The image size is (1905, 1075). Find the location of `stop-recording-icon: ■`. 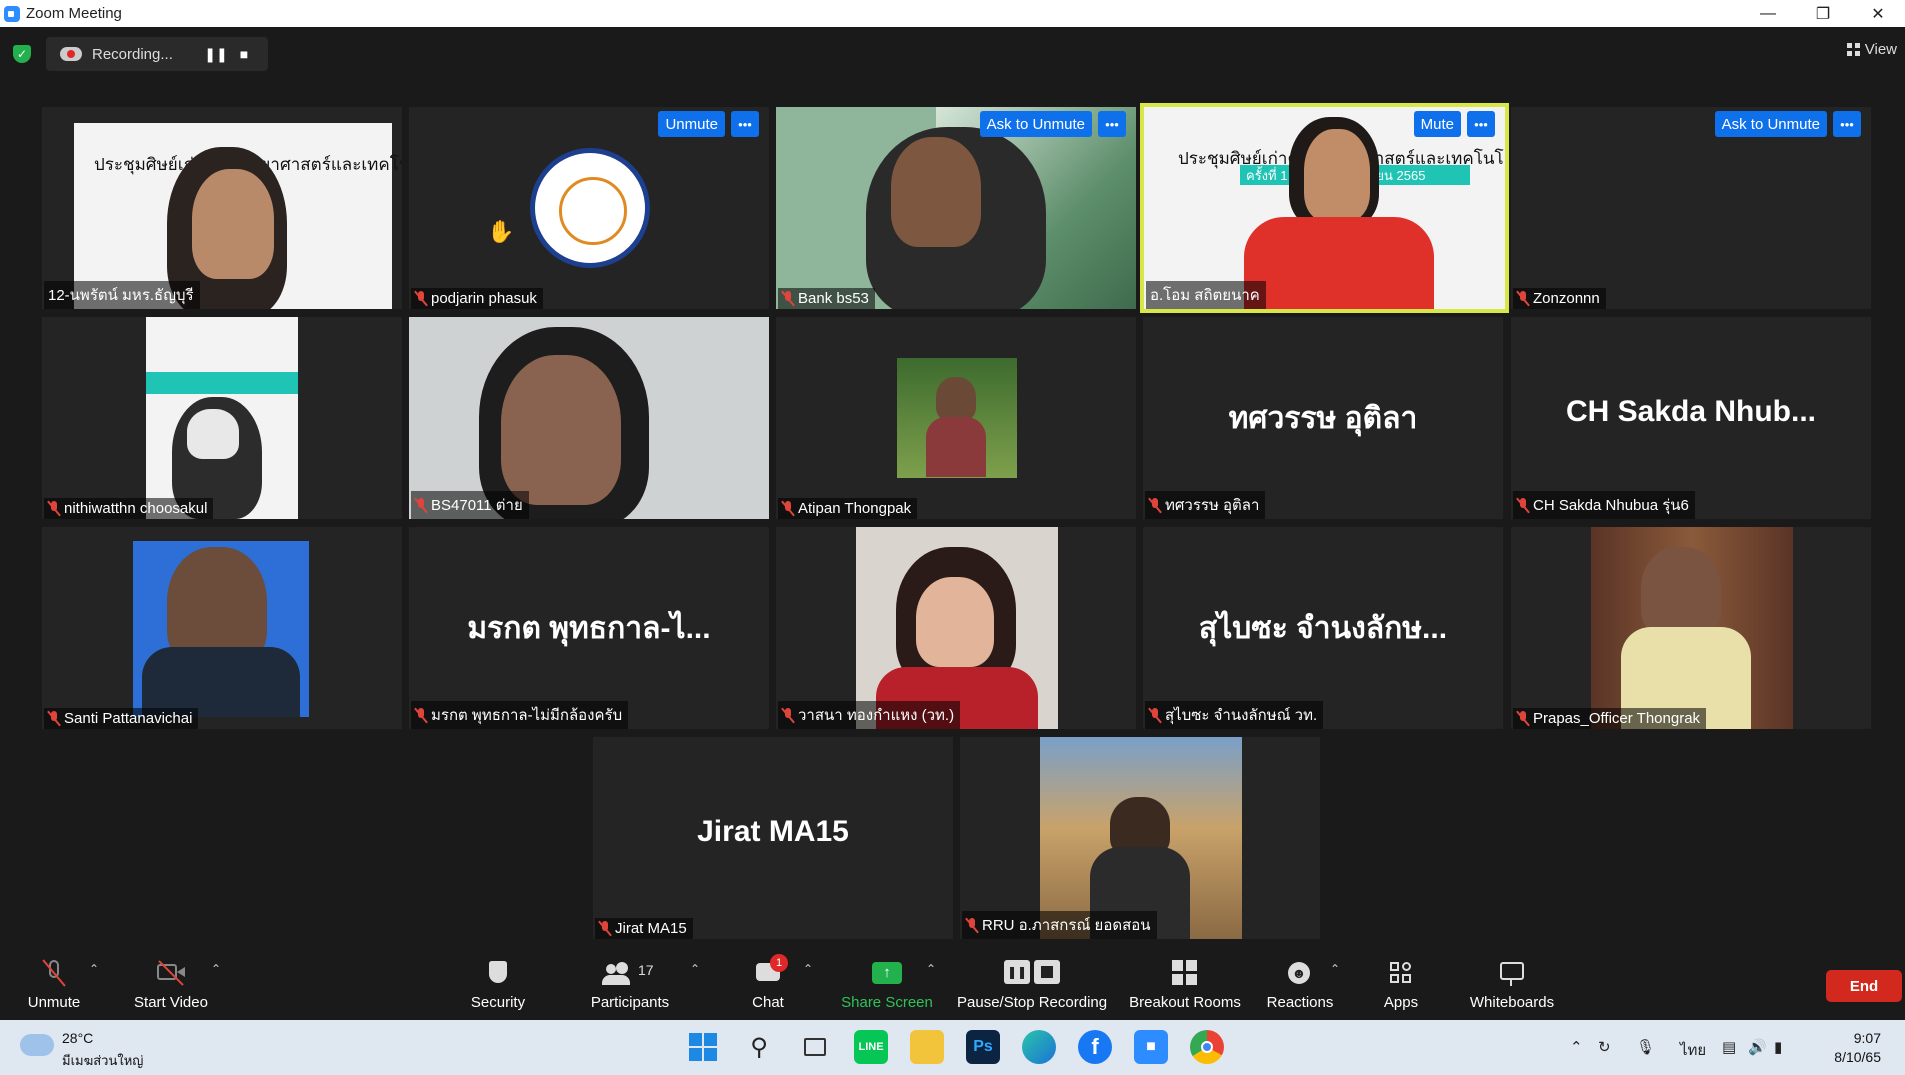

stop-recording-icon: ■ is located at coordinates (244, 54).